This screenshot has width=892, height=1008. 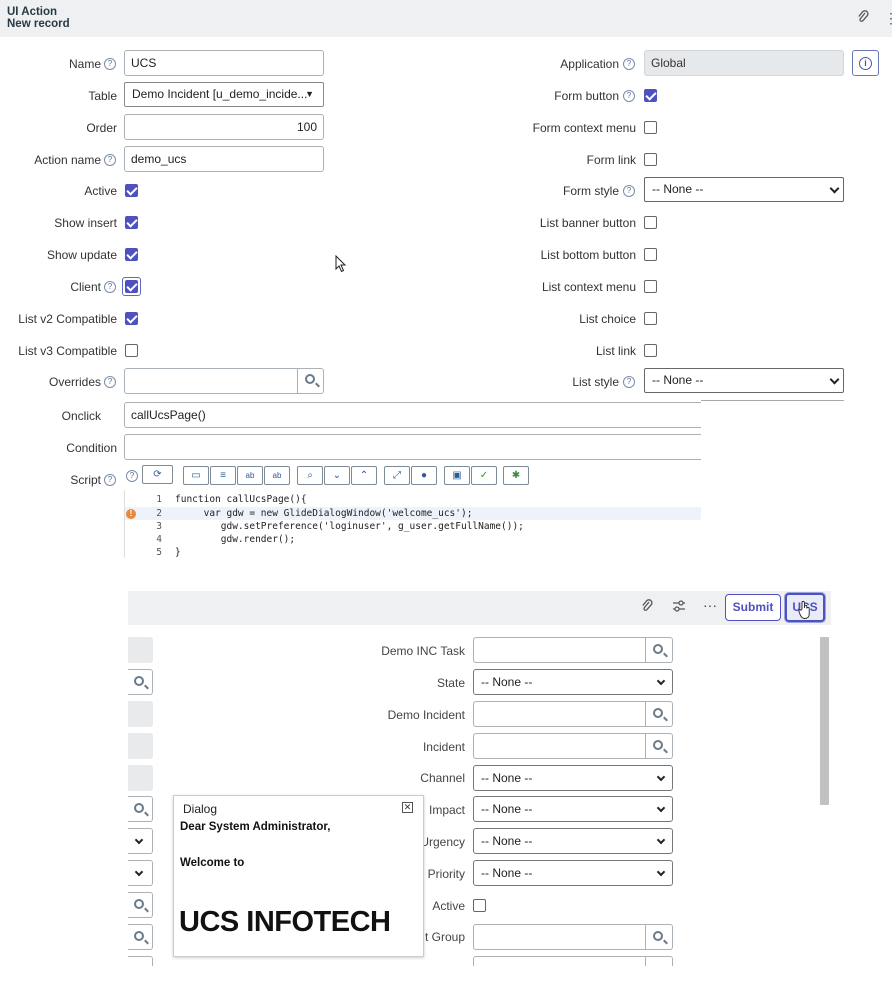 What do you see at coordinates (650, 222) in the screenshot?
I see `list-banner-button-checkbox` at bounding box center [650, 222].